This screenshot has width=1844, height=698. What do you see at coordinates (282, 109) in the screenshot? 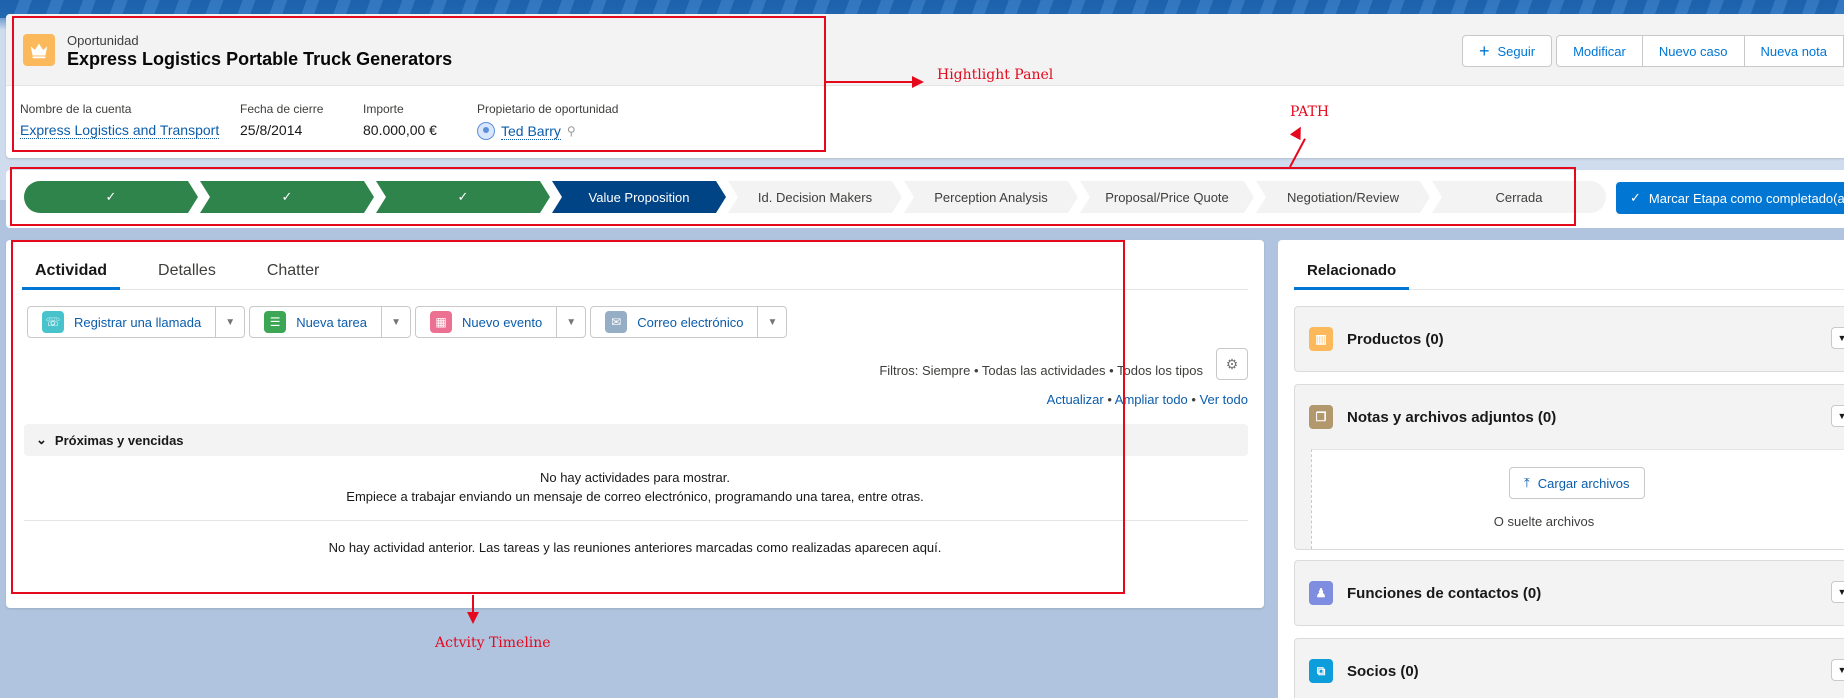
I see `field-label: Fecha de cierre` at bounding box center [282, 109].